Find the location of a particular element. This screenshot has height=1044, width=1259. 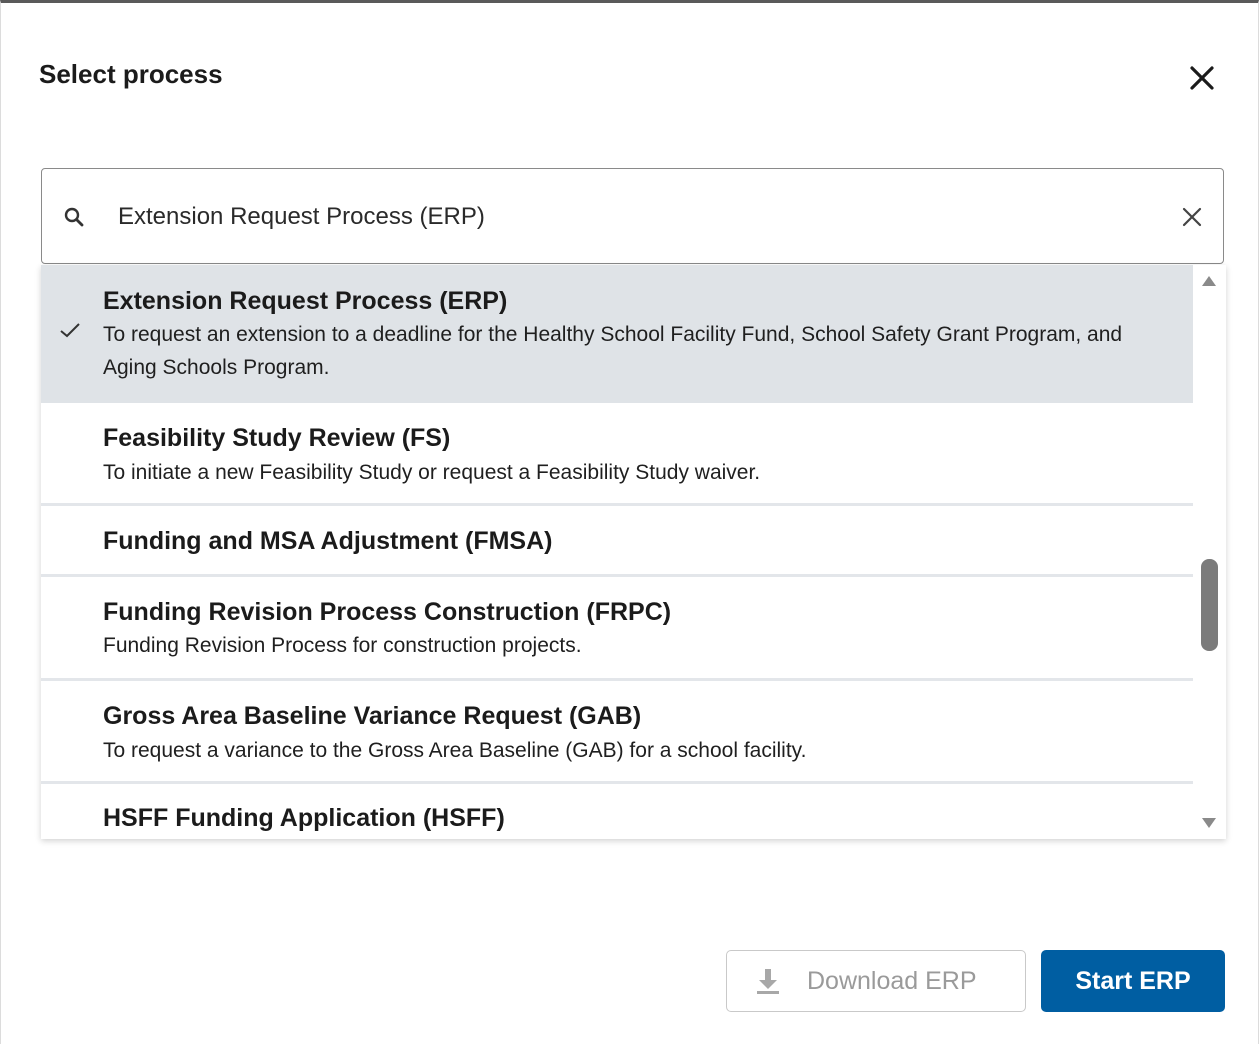

process-item-title: HSFF Funding Application (HSFF) is located at coordinates (304, 818).